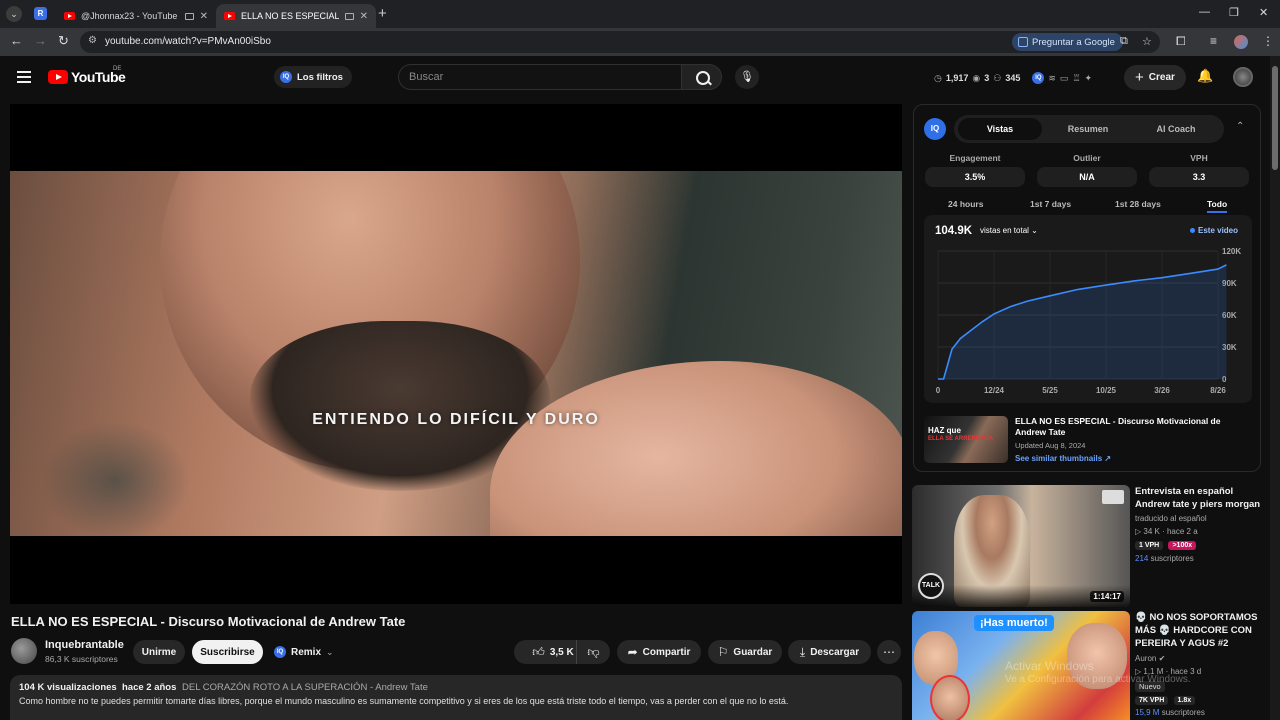  What do you see at coordinates (1213, 41) in the screenshot?
I see `reading-list-icon: ≡` at bounding box center [1213, 41].